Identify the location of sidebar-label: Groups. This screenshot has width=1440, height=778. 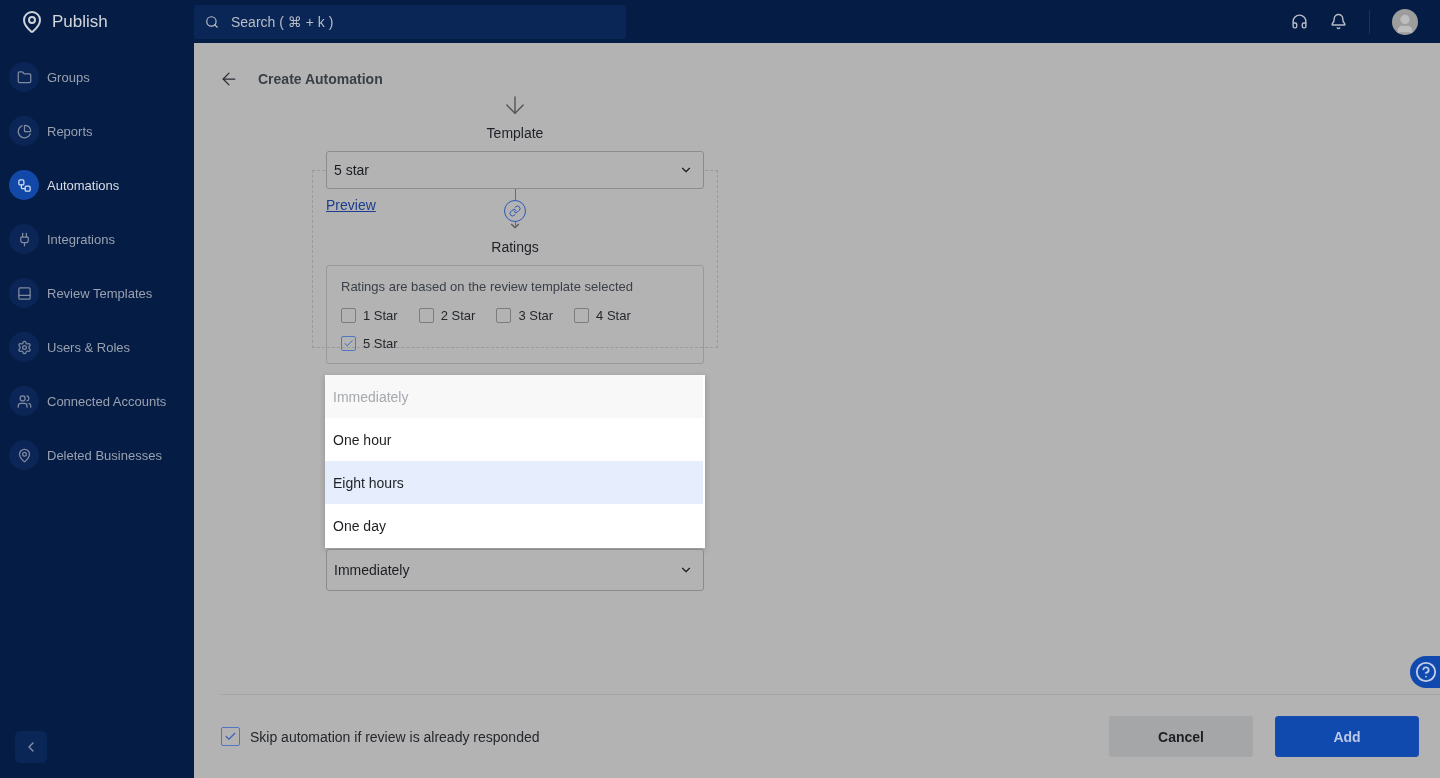
(68, 77).